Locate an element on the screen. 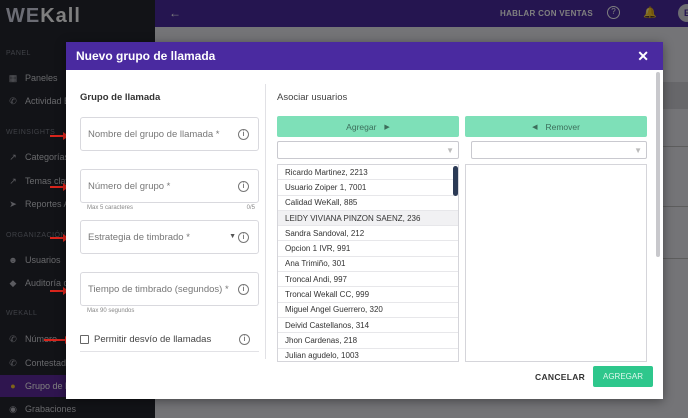  list-item: Sandra Sandoval, 212 is located at coordinates (368, 234).